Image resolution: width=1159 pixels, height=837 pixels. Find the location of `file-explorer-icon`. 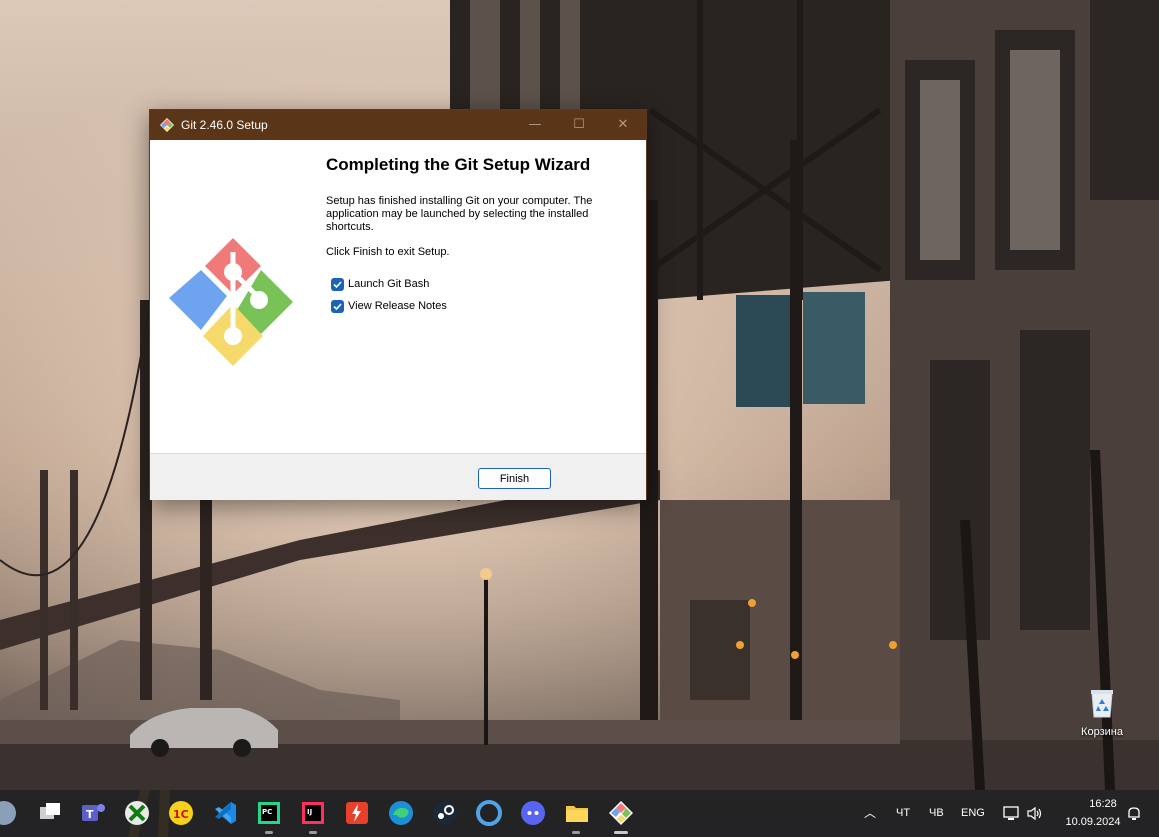

file-explorer-icon is located at coordinates (577, 813).